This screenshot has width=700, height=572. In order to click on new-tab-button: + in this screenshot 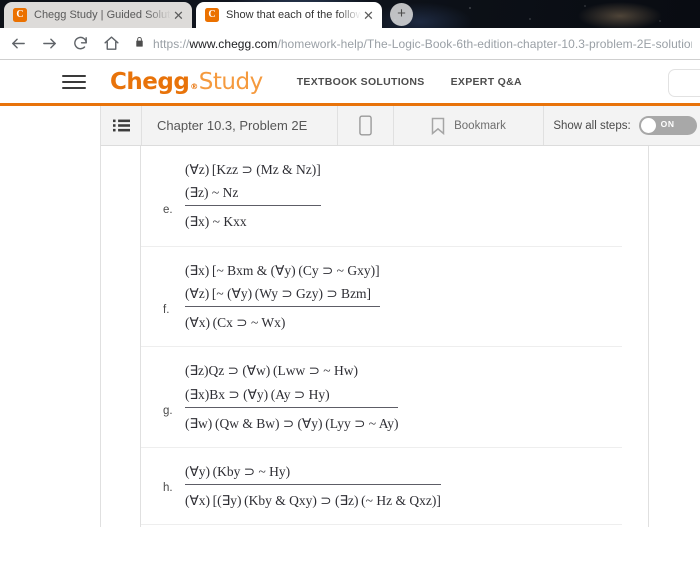, I will do `click(401, 14)`.